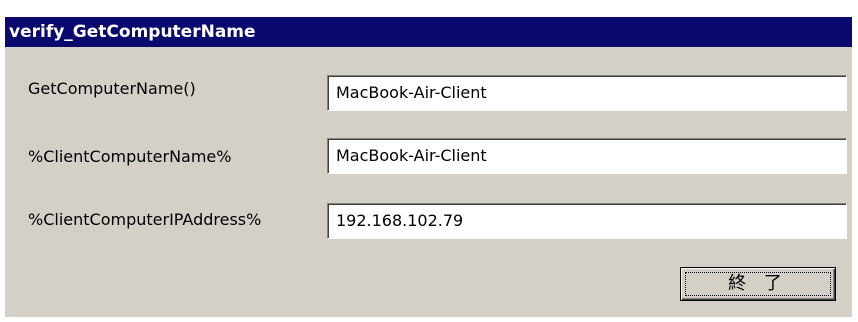 Image resolution: width=858 pixels, height=322 pixels. Describe the element at coordinates (587, 93) in the screenshot. I see `computer-name-field: MacBook-Air-Client` at that location.